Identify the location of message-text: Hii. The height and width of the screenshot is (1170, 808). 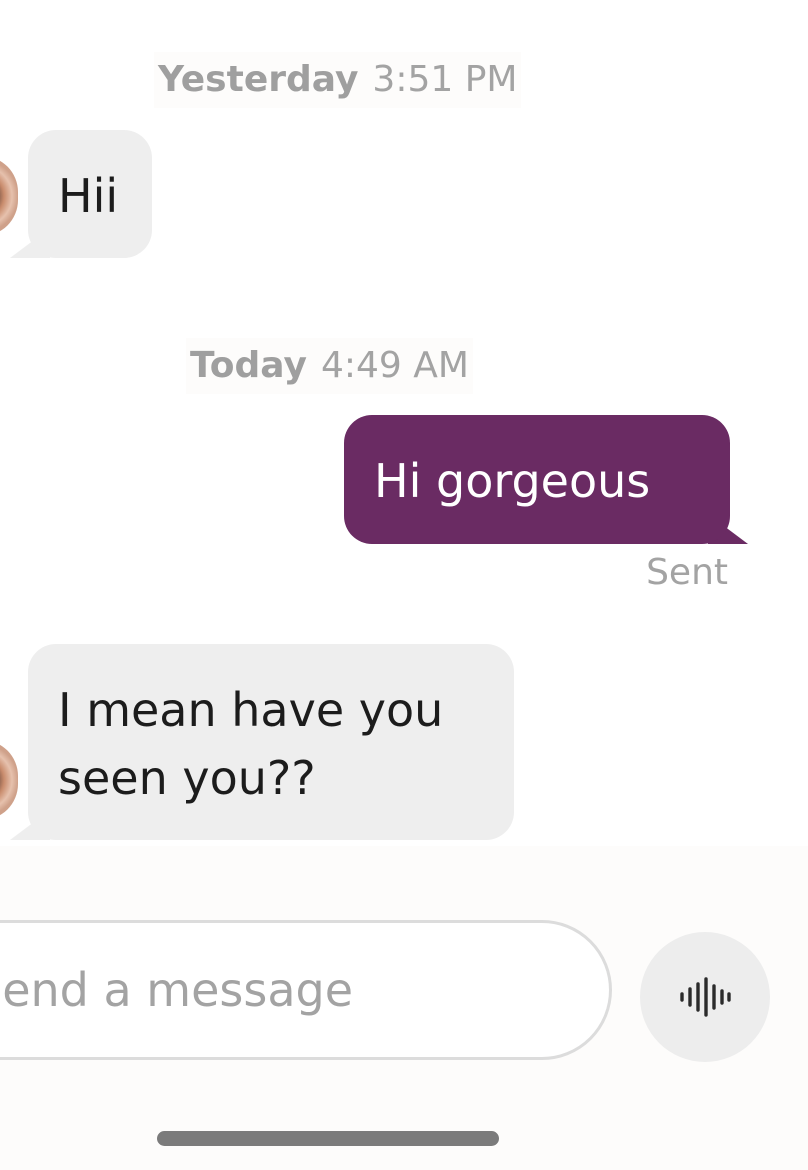
(88, 196).